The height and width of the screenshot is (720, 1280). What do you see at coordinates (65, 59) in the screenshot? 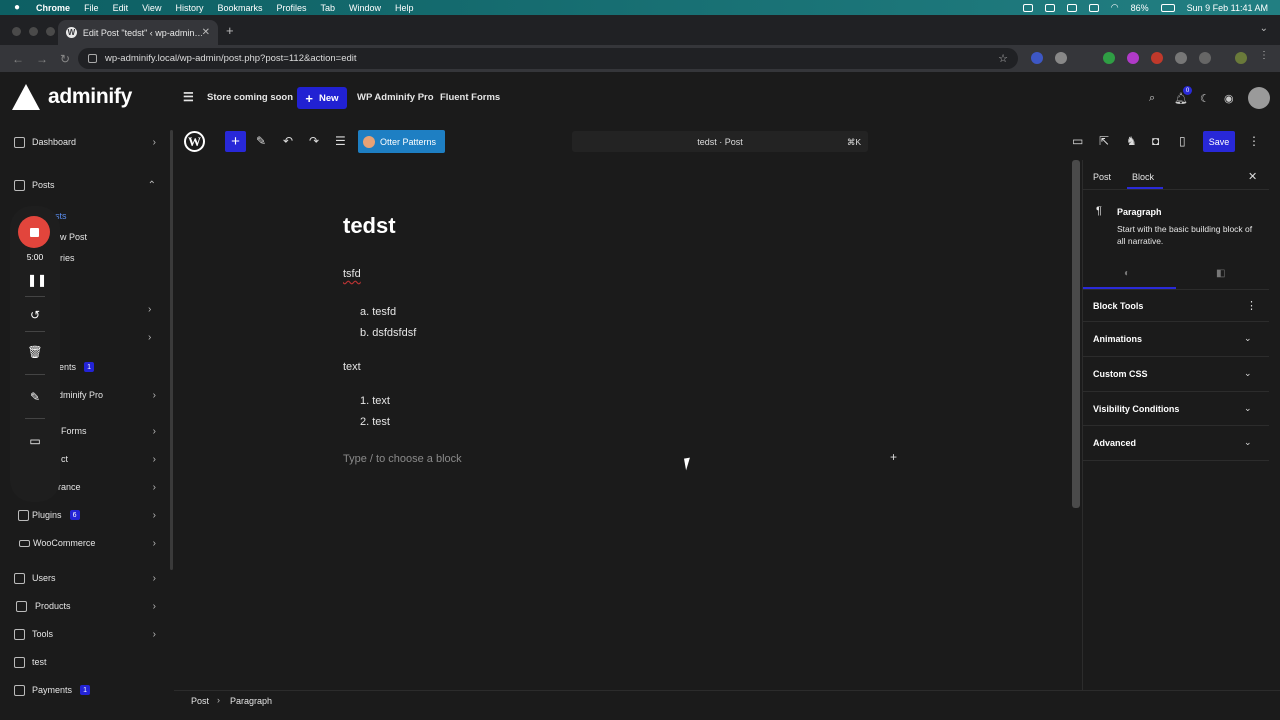
I see `reload-icon: ↻` at bounding box center [65, 59].